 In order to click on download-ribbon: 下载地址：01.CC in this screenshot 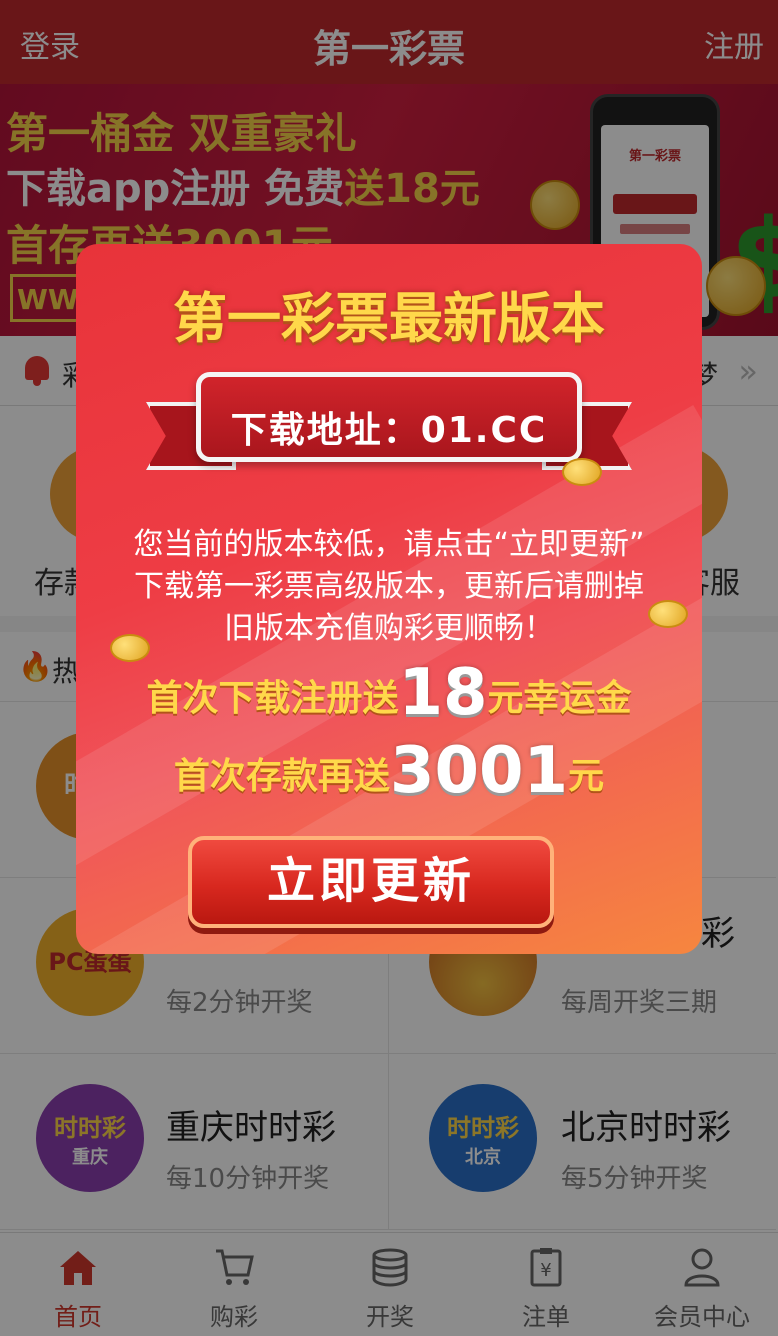, I will do `click(389, 417)`.